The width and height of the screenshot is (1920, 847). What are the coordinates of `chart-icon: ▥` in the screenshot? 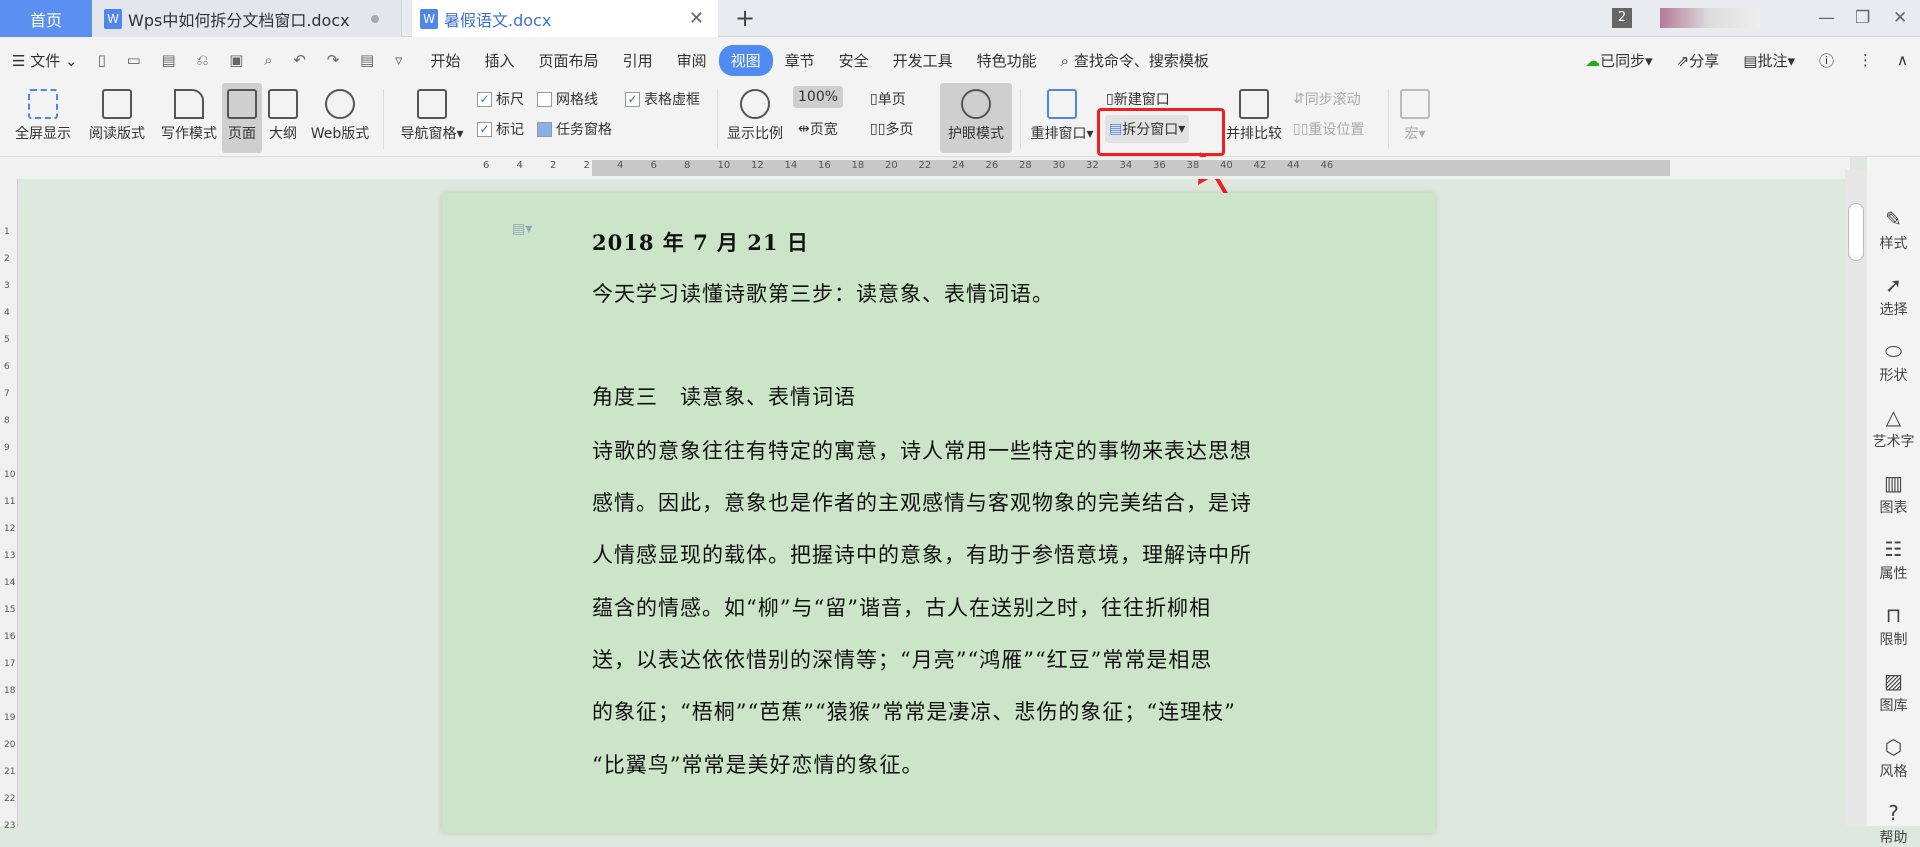 It's located at (1893, 483).